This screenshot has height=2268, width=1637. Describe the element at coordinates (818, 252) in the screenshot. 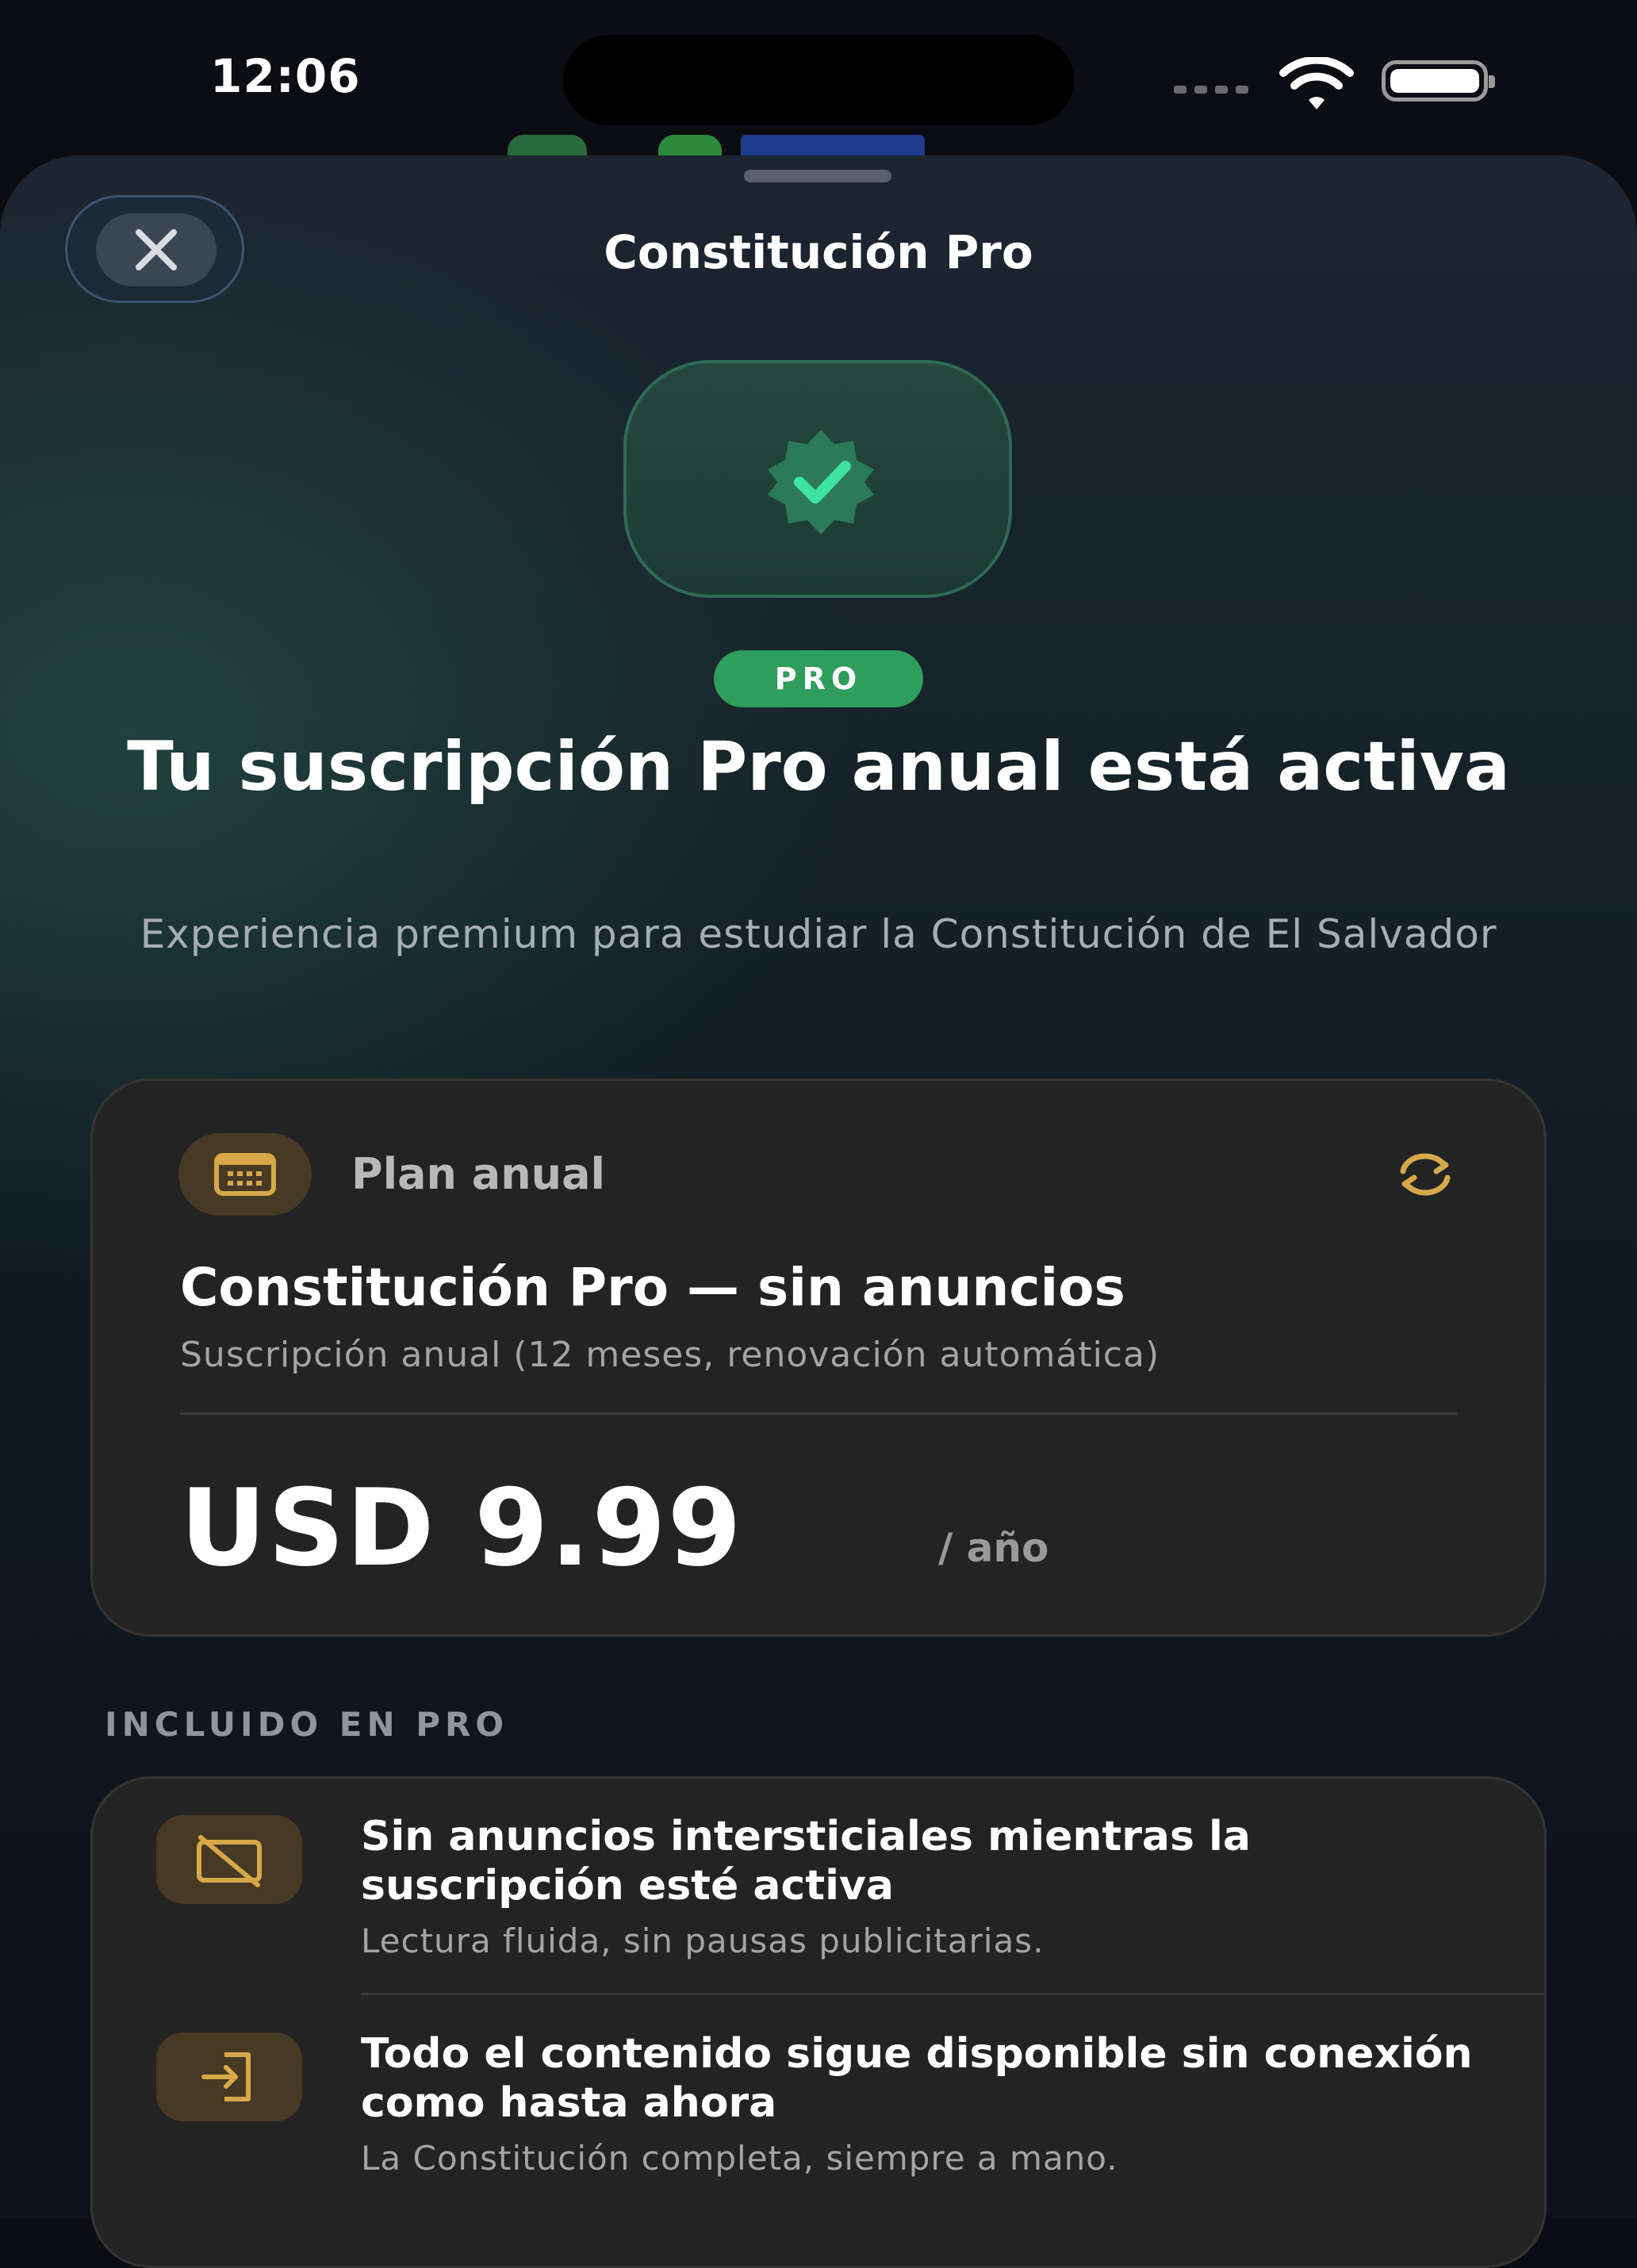

I see `sheet-title: Constitución Pro` at that location.